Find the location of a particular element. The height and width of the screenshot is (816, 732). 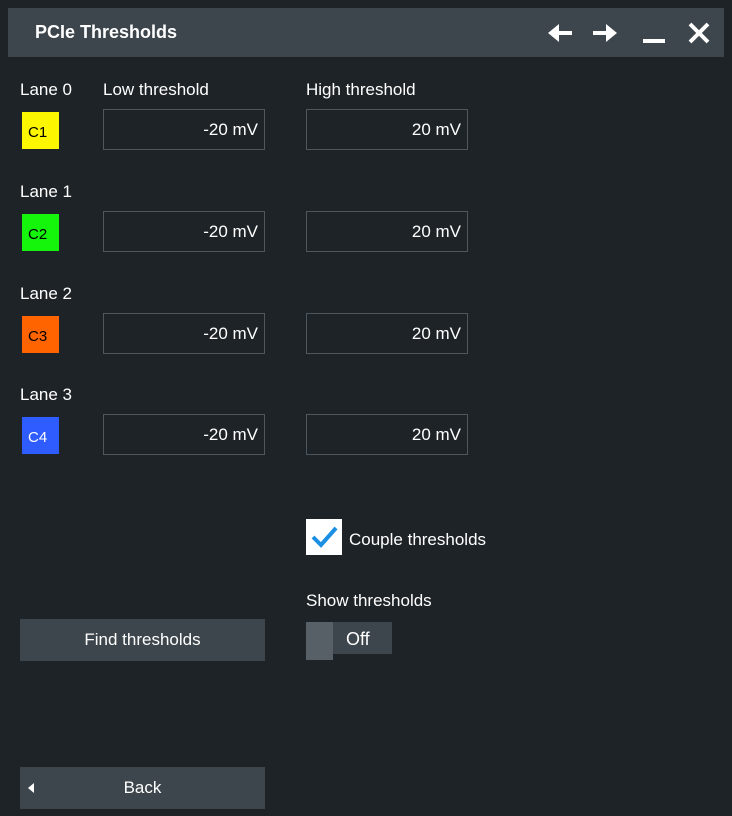

title-bar: PCIe Thresholds is located at coordinates (366, 32).